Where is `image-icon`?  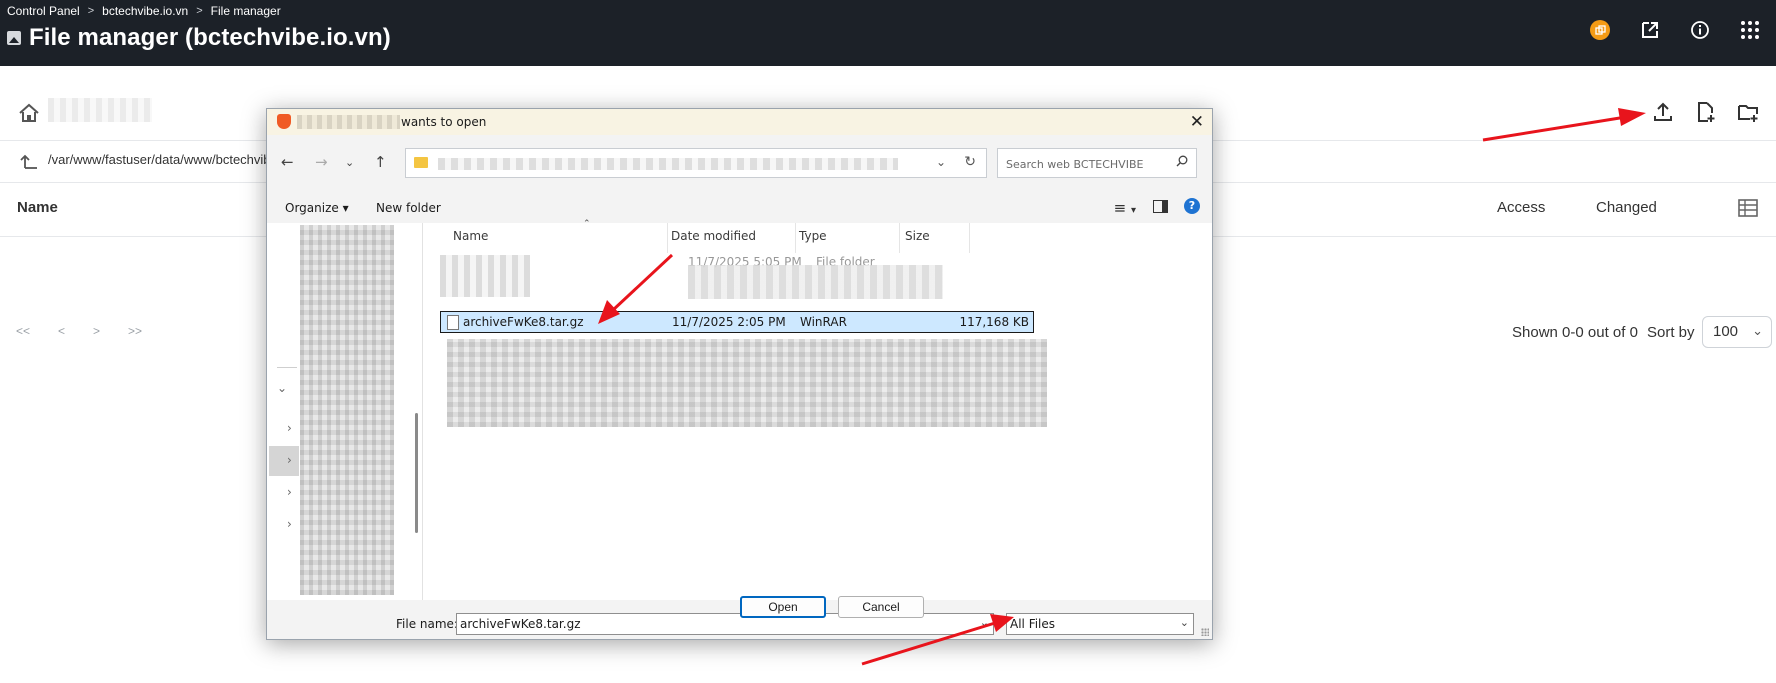
image-icon is located at coordinates (14, 38).